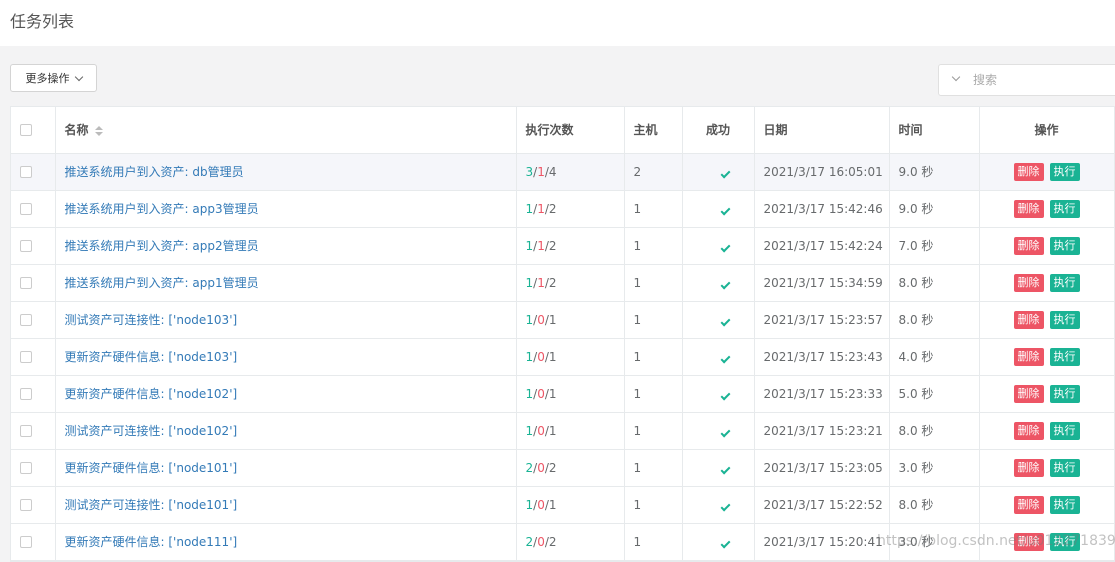 The width and height of the screenshot is (1115, 562). Describe the element at coordinates (570, 172) in the screenshot. I see `exec-count-cell: 3/1/4` at that location.